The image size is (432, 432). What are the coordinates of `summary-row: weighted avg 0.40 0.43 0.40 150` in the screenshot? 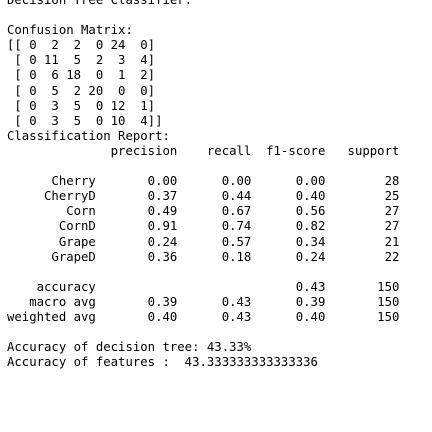 It's located at (203, 316).